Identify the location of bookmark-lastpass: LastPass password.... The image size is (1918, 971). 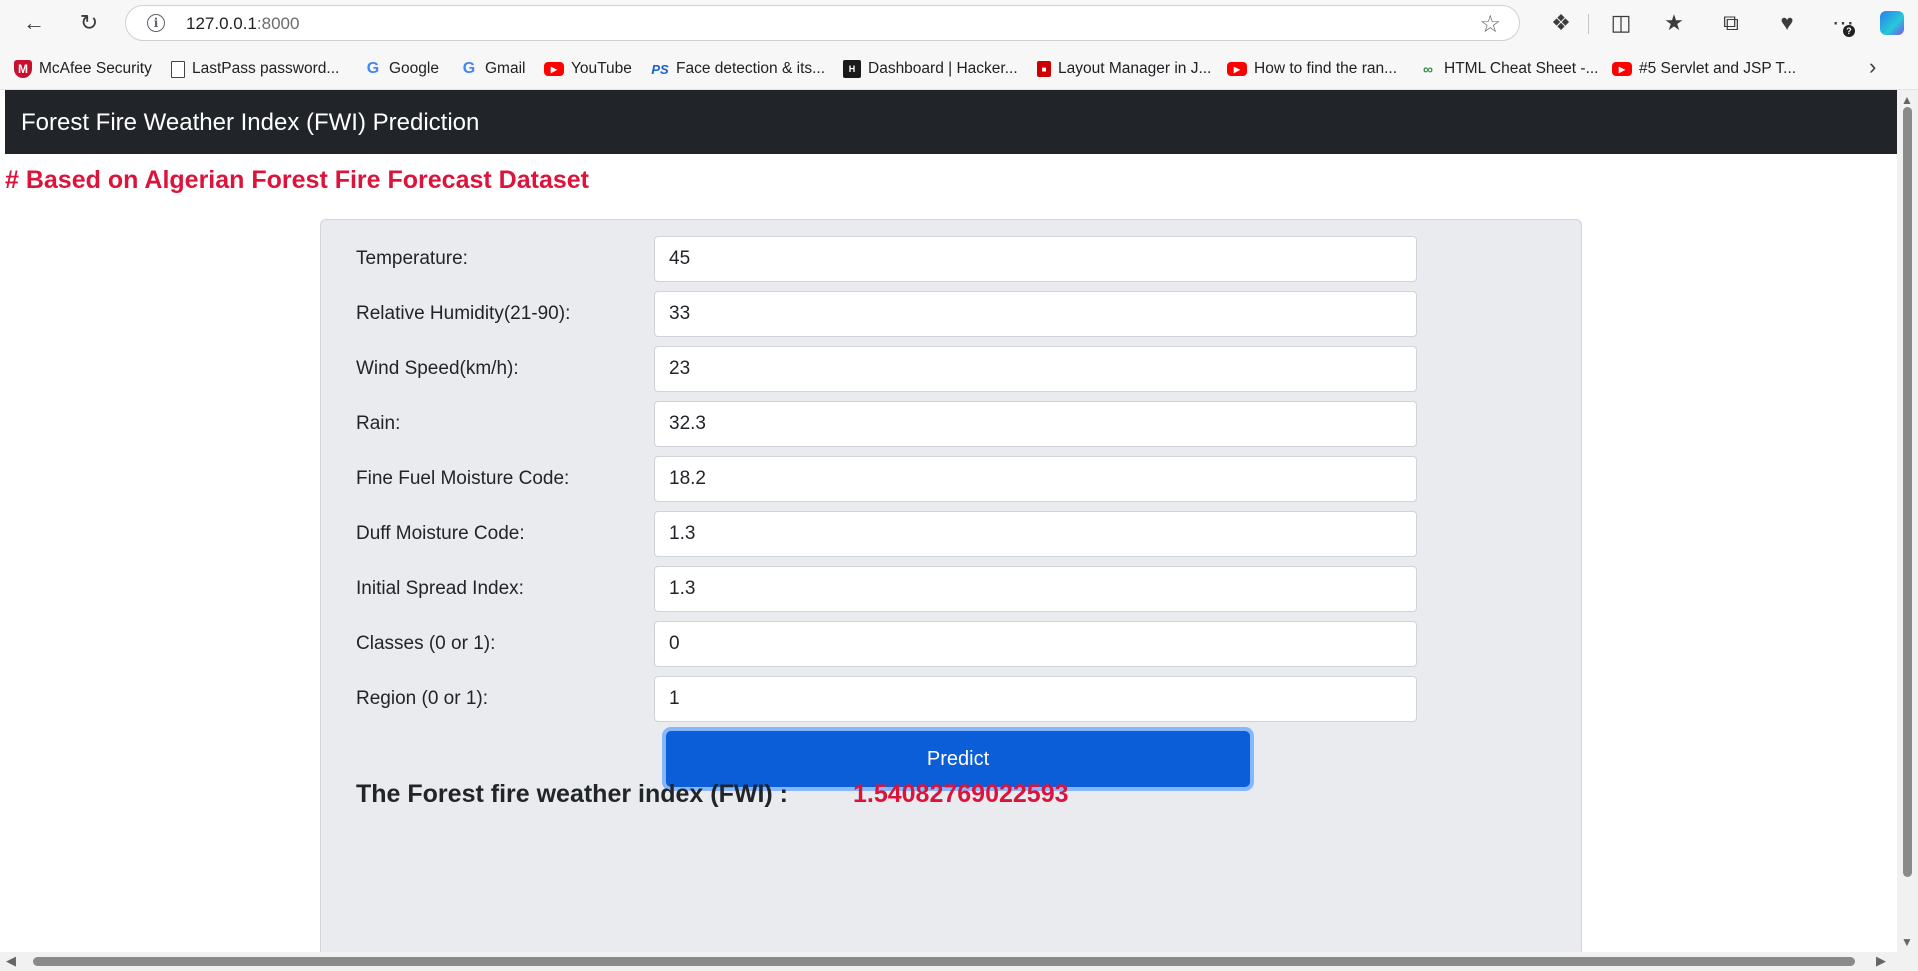
(255, 69).